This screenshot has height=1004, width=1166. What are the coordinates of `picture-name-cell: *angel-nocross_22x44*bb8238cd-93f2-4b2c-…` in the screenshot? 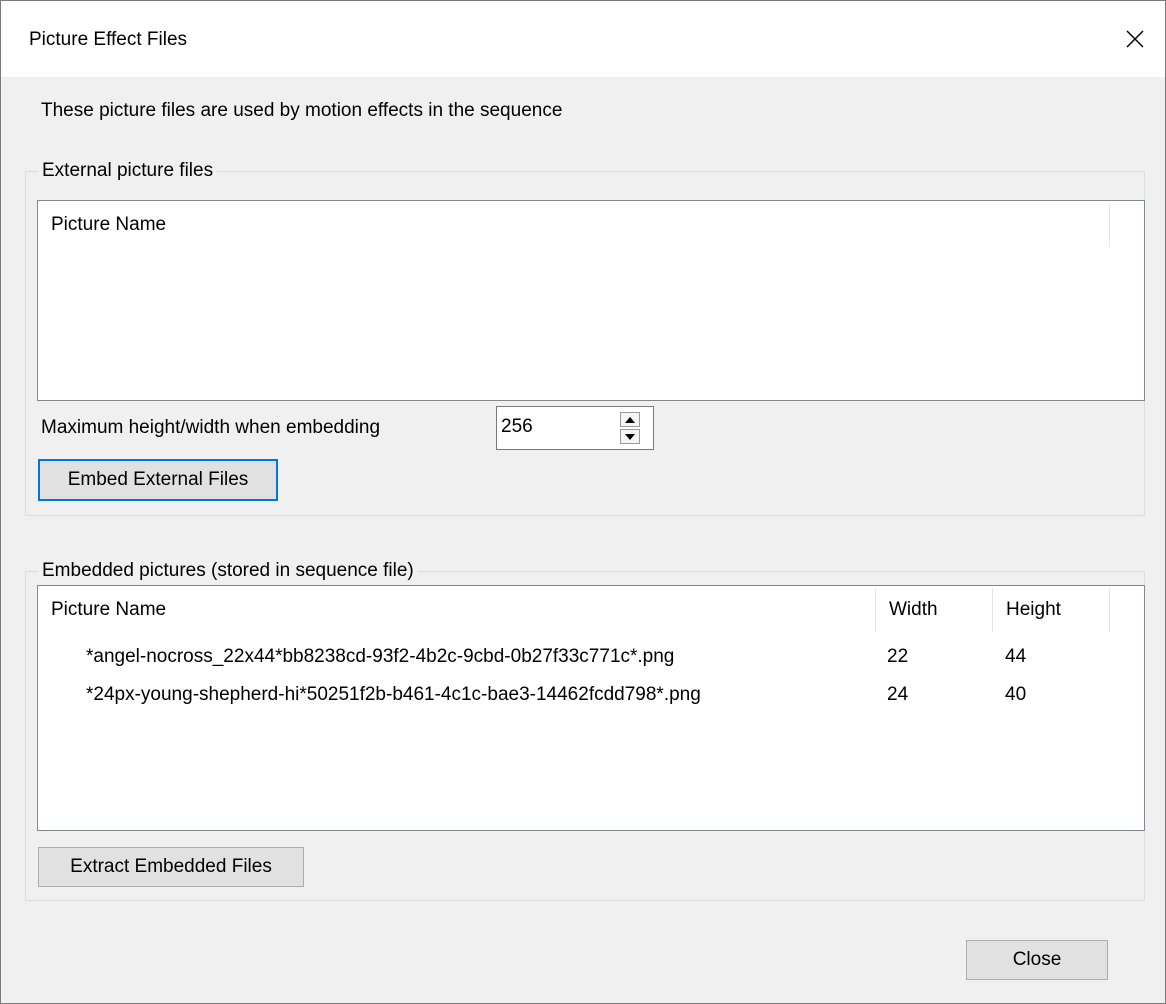 It's located at (380, 656).